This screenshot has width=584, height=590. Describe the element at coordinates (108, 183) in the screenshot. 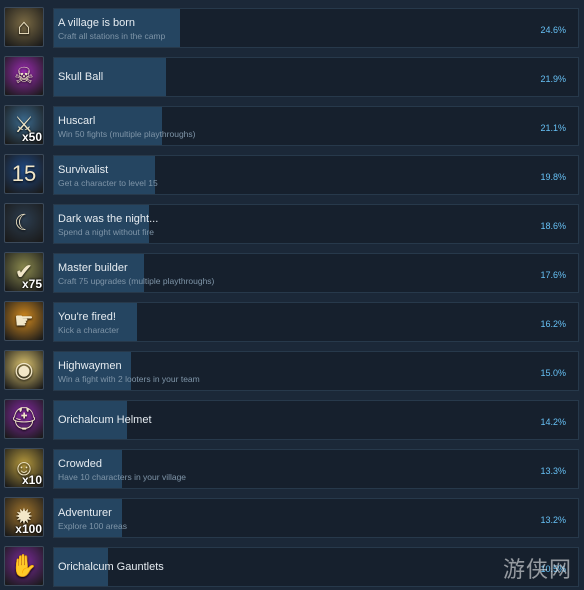

I see `achievement-description: Get a character to level 15` at that location.